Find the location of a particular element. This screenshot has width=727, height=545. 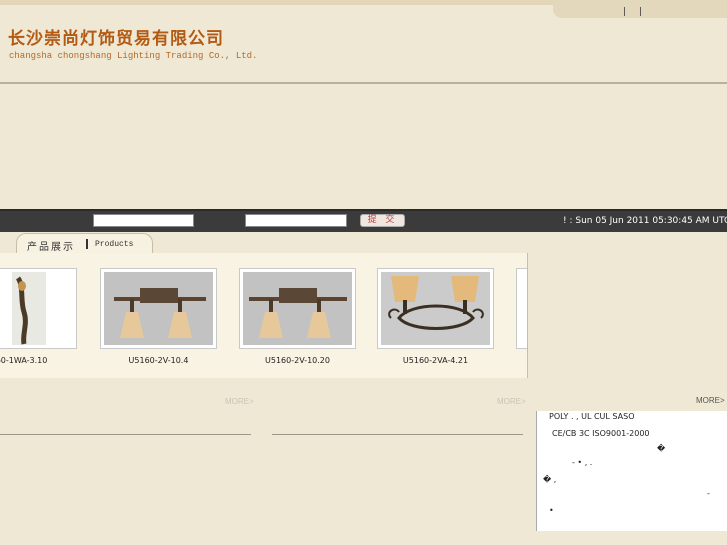

top-link-2: | is located at coordinates (640, 12).